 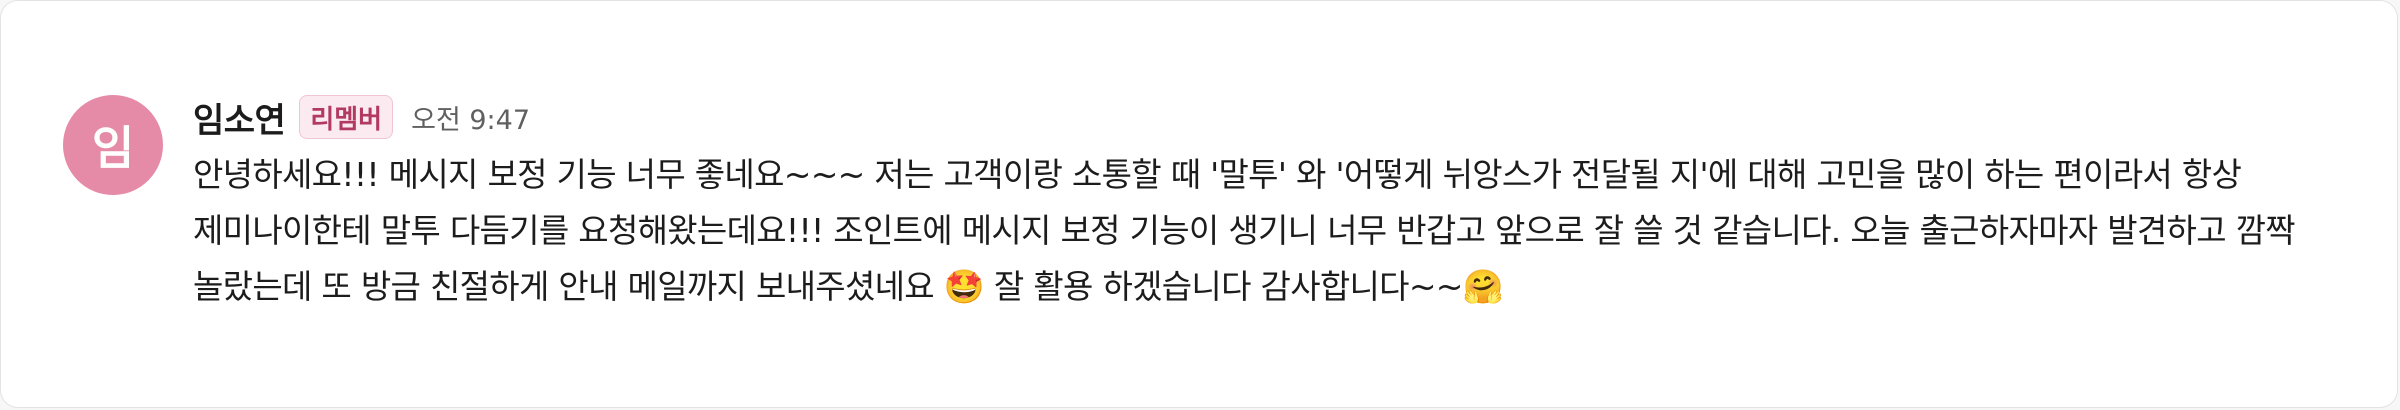 What do you see at coordinates (113, 148) in the screenshot?
I see `avatar-initial: 임` at bounding box center [113, 148].